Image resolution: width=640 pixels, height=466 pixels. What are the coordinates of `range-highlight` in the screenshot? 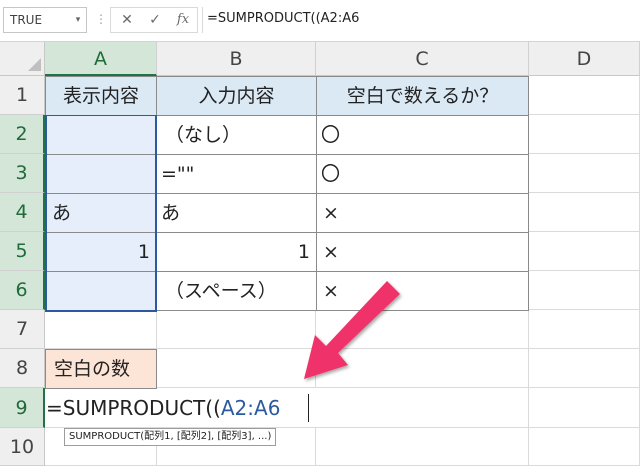 It's located at (101, 213).